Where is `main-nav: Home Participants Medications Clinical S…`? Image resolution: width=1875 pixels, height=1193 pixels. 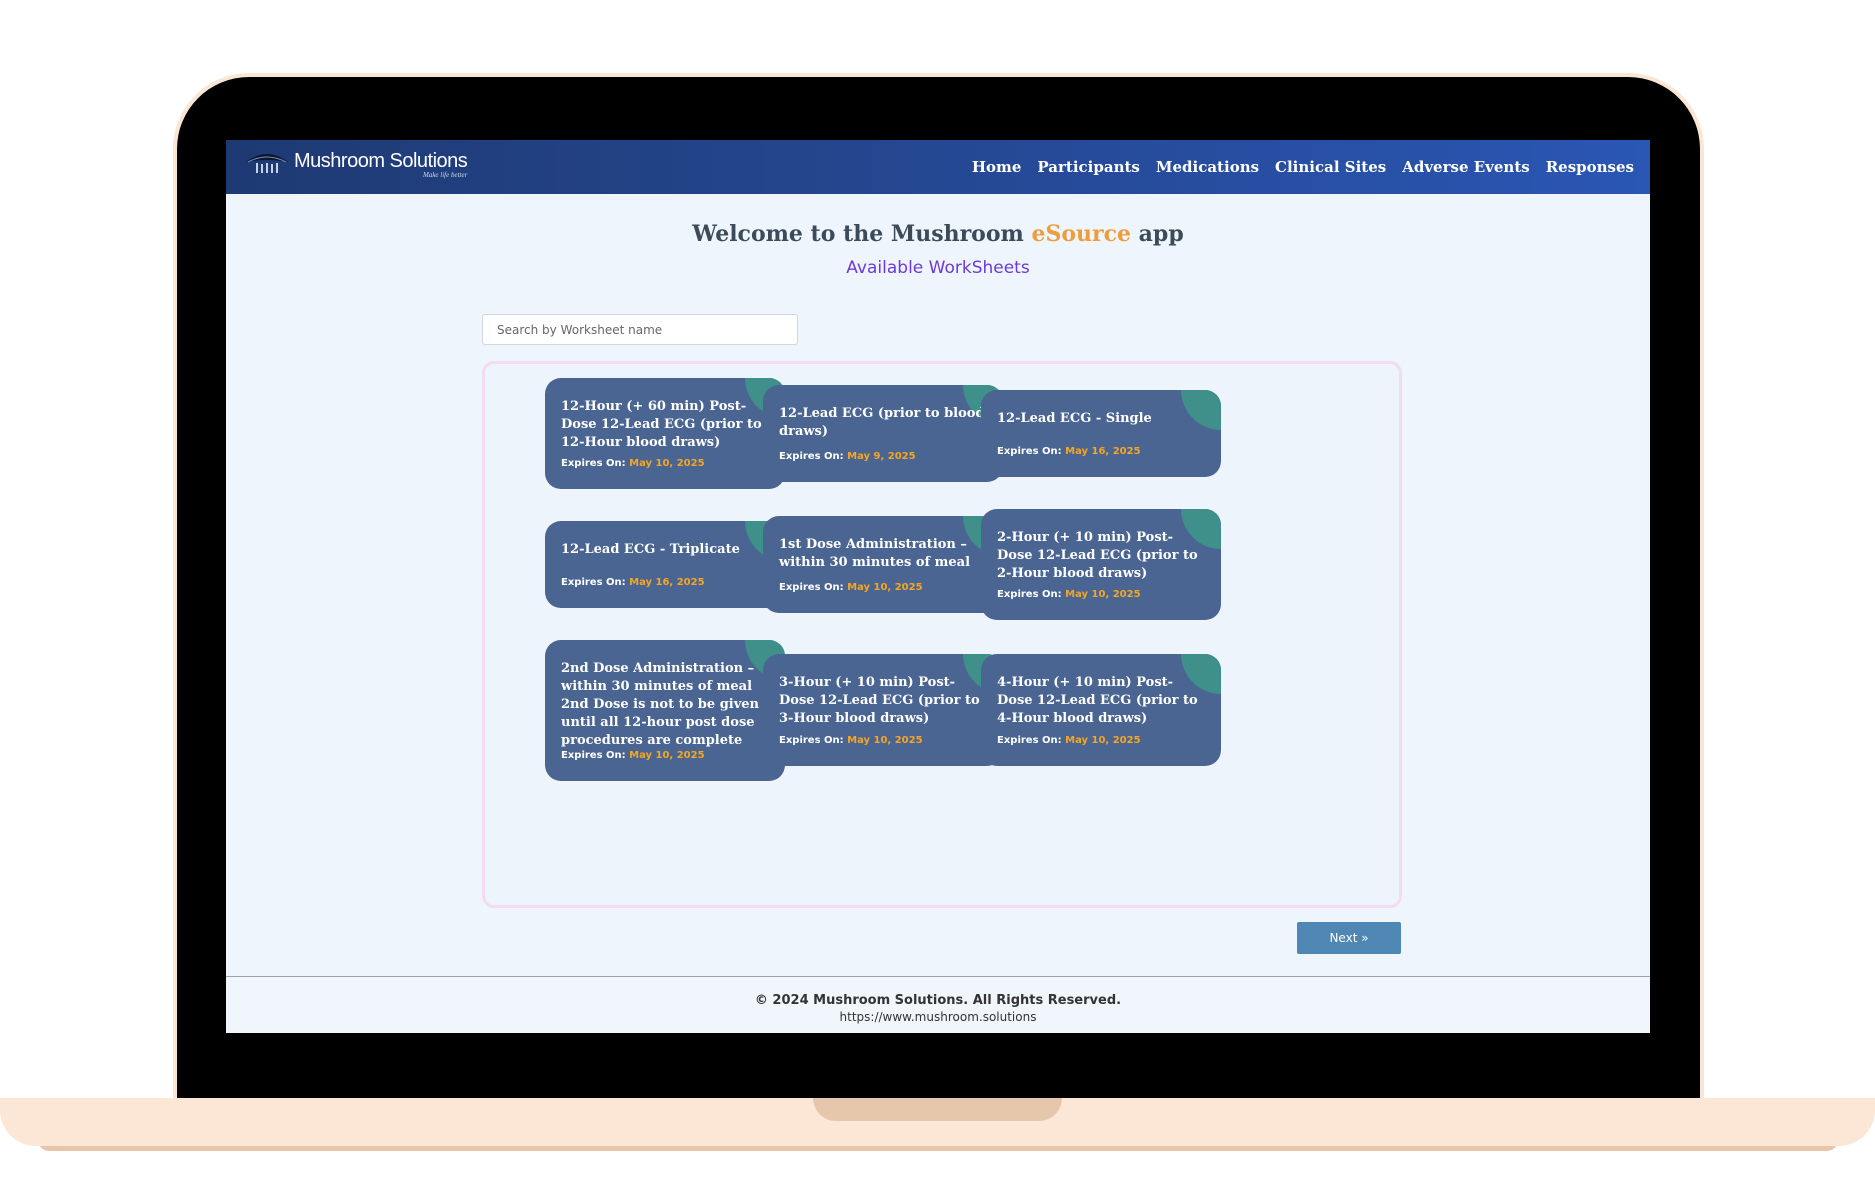
main-nav: Home Participants Medications Clinical S… is located at coordinates (1303, 167).